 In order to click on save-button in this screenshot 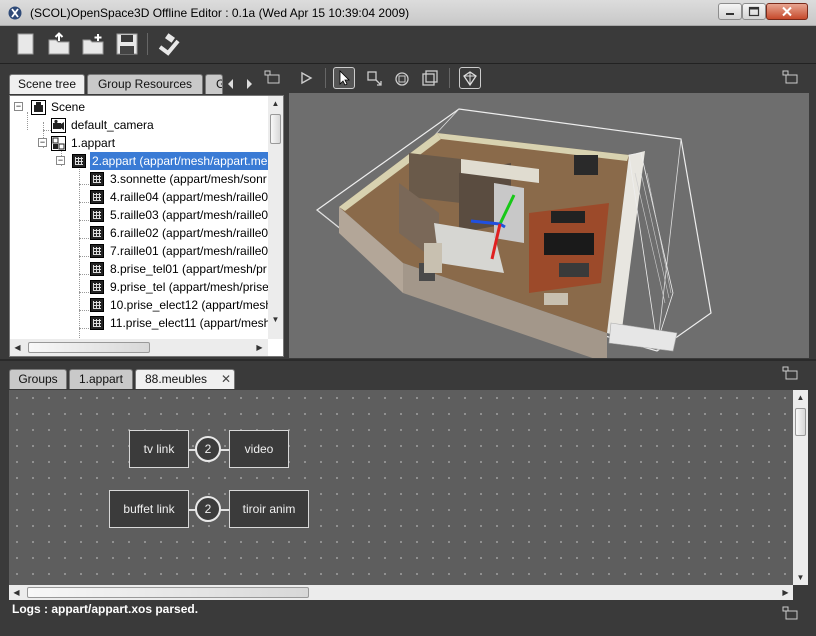, I will do `click(127, 44)`.